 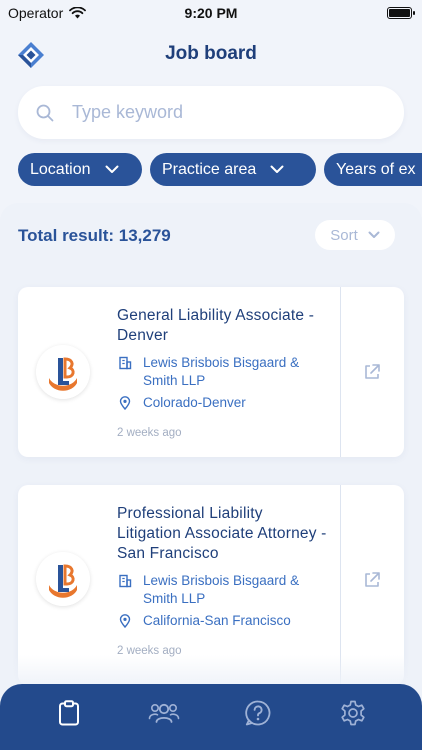 I want to click on filter-label: Location, so click(x=60, y=169).